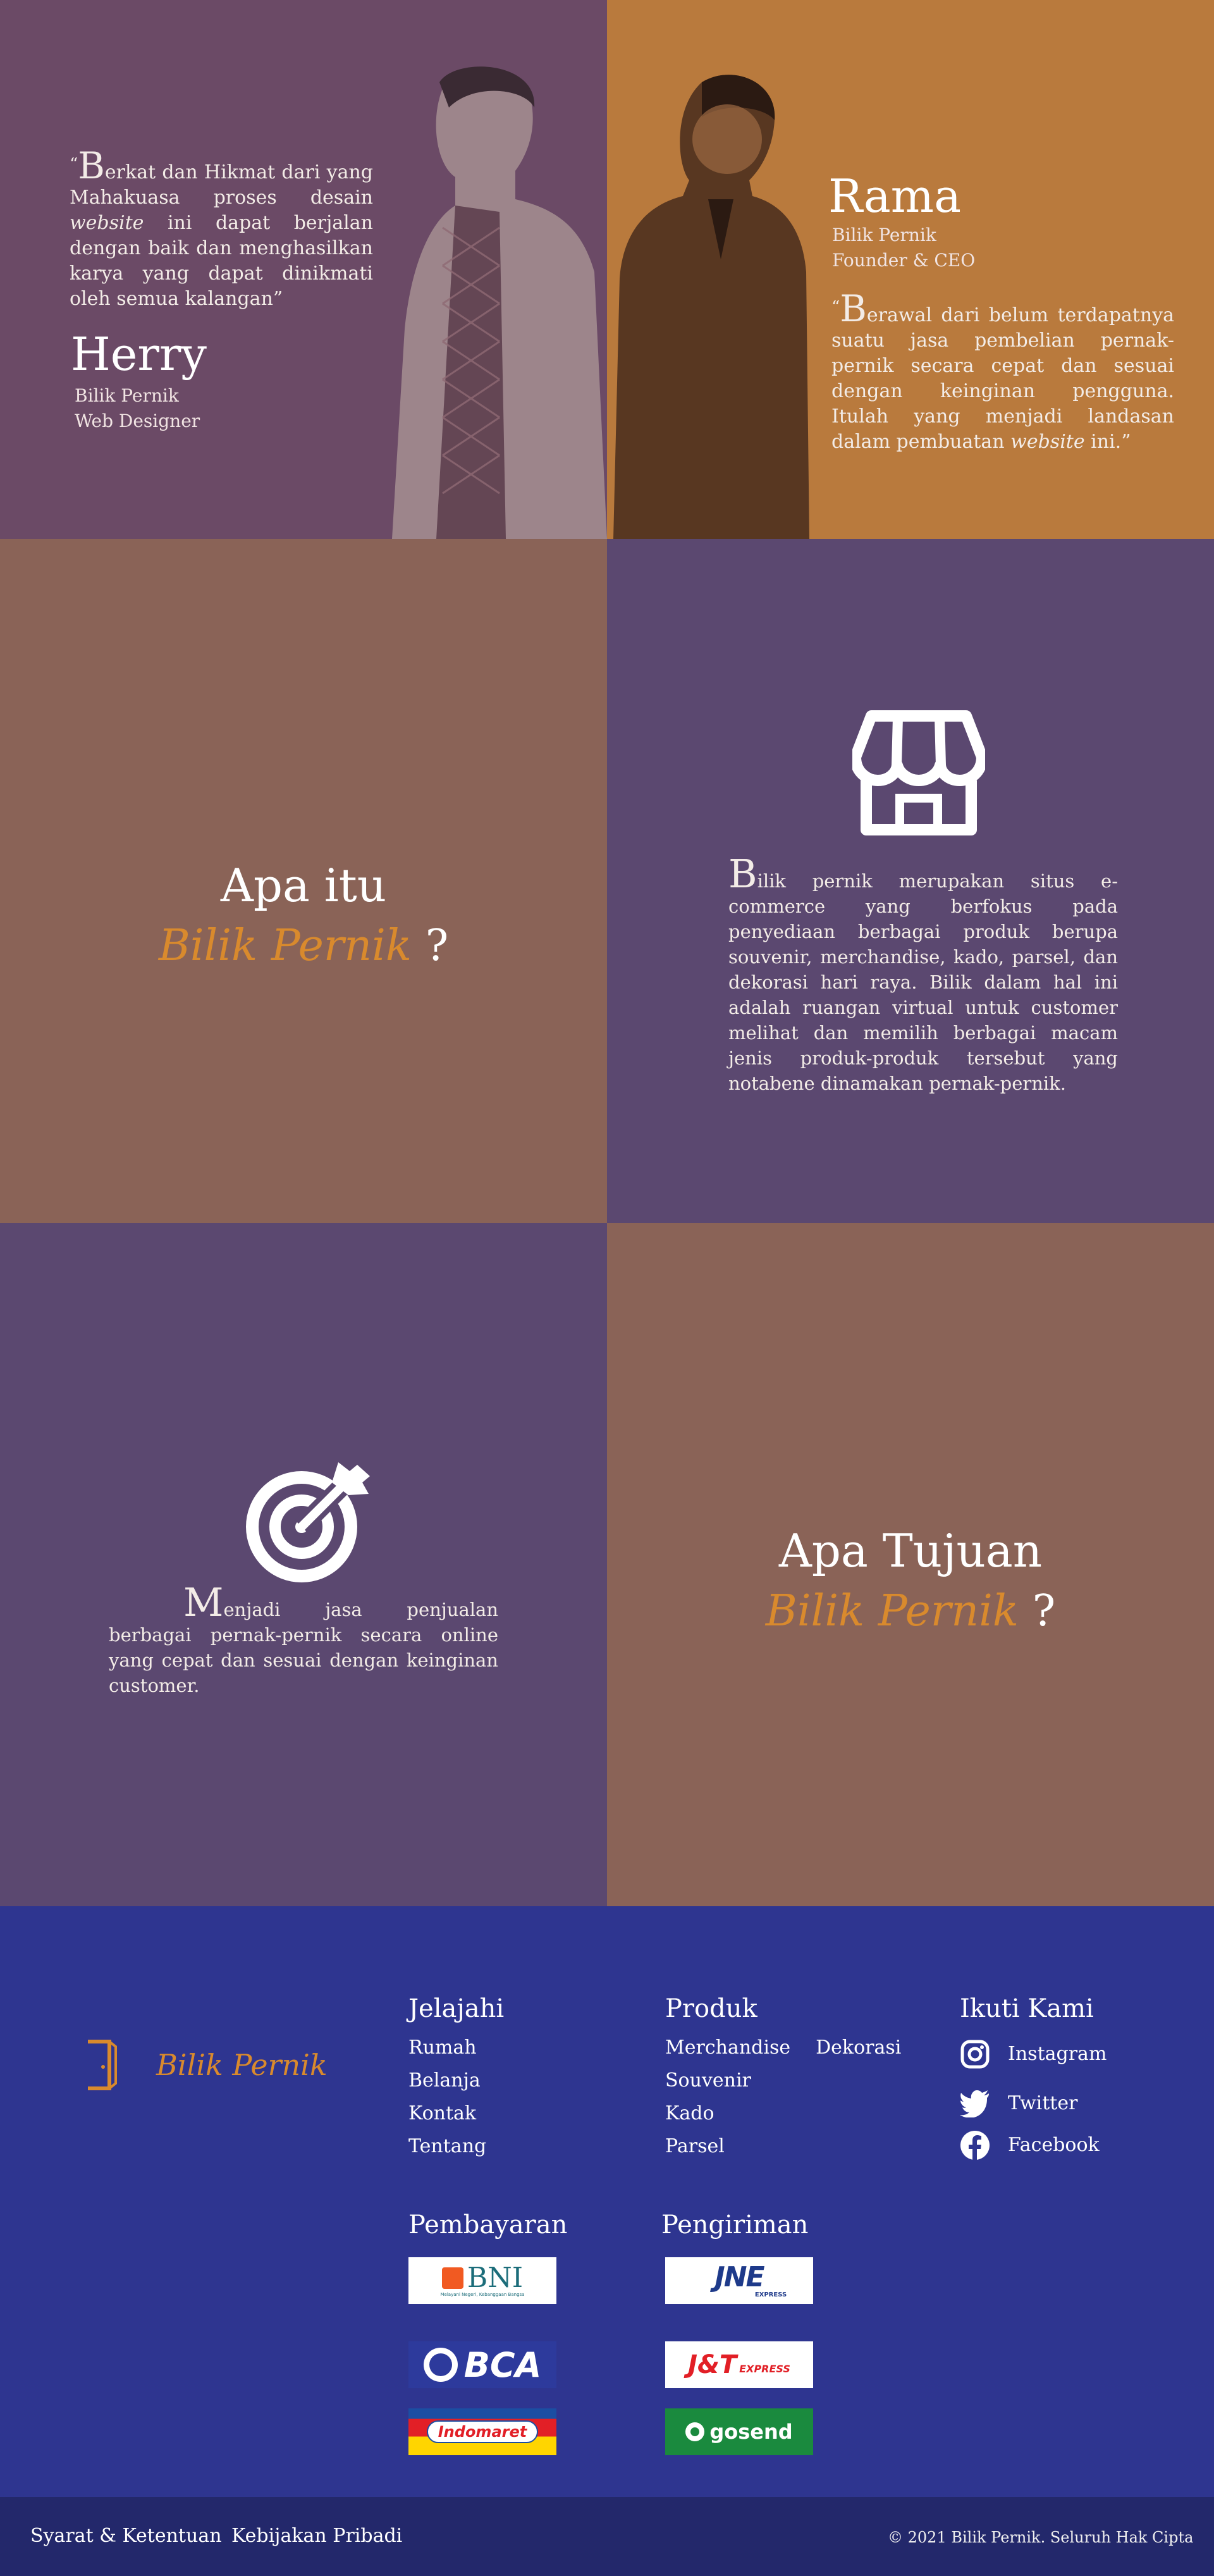 This screenshot has height=2576, width=1214. I want to click on store-icon, so click(919, 773).